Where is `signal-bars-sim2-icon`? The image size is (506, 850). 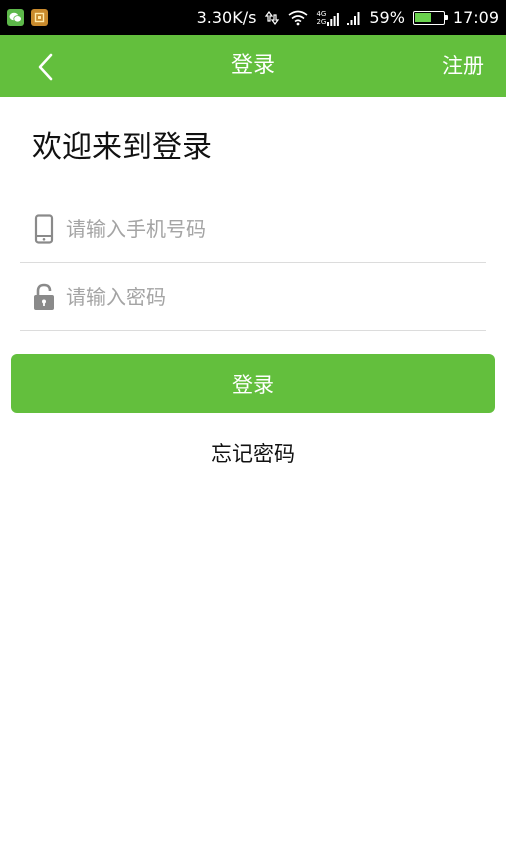
signal-bars-sim2-icon is located at coordinates (353, 18).